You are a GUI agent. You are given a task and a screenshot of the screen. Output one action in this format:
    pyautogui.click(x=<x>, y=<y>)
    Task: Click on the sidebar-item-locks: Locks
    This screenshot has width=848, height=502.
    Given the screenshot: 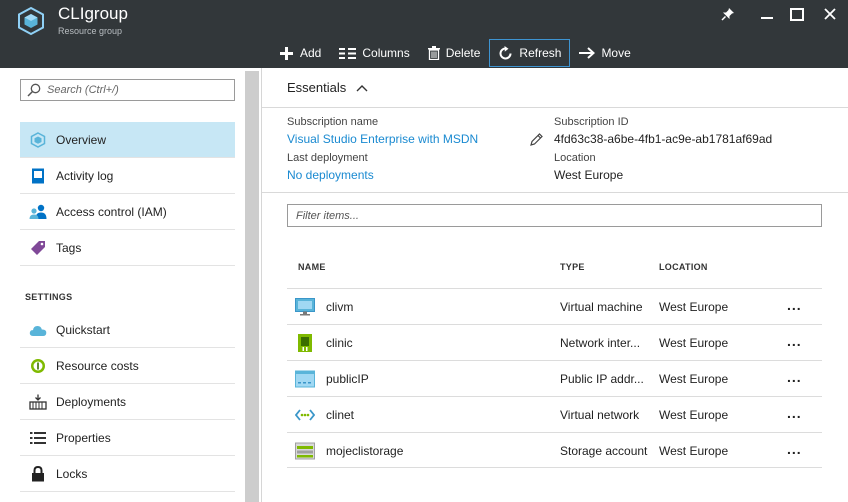 What is the action you would take?
    pyautogui.click(x=127, y=474)
    